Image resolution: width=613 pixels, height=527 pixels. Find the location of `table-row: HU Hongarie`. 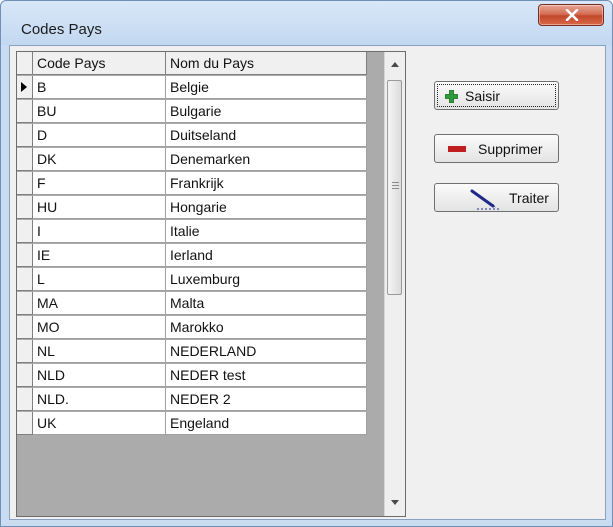

table-row: HU Hongarie is located at coordinates (200, 208).